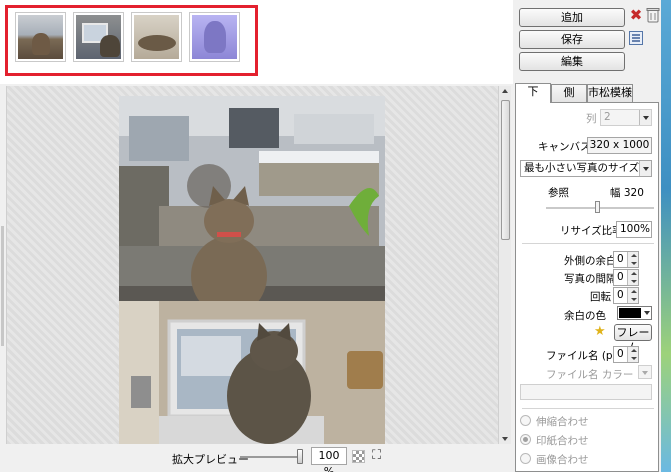  I want to click on photo-spacing-input: 0, so click(626, 277).